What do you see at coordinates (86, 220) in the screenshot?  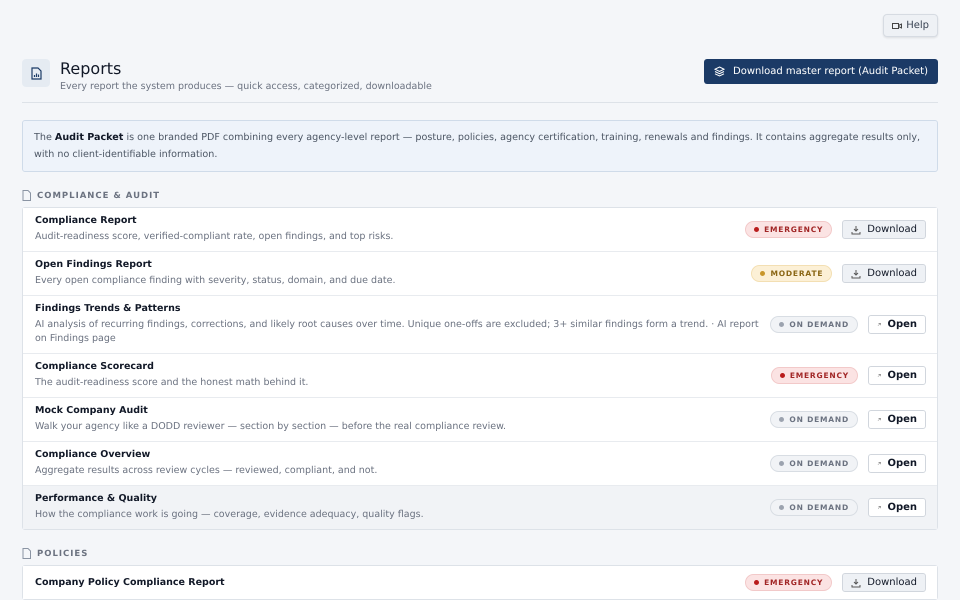 I see `report-name: Compliance Report` at bounding box center [86, 220].